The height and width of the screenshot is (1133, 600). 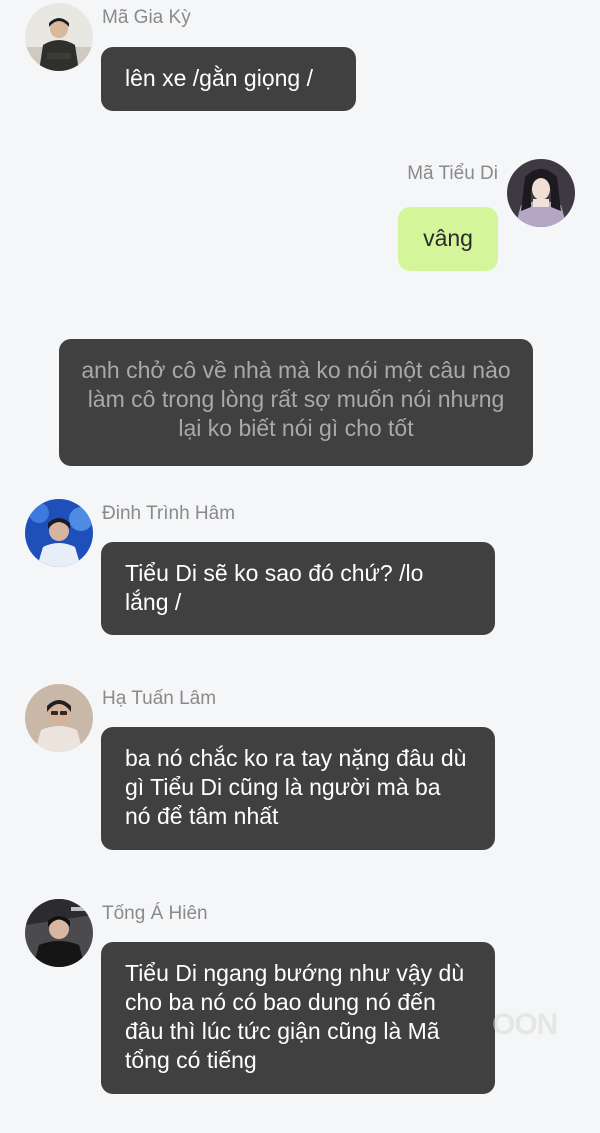 I want to click on message-bubble-self: vâng, so click(x=448, y=239).